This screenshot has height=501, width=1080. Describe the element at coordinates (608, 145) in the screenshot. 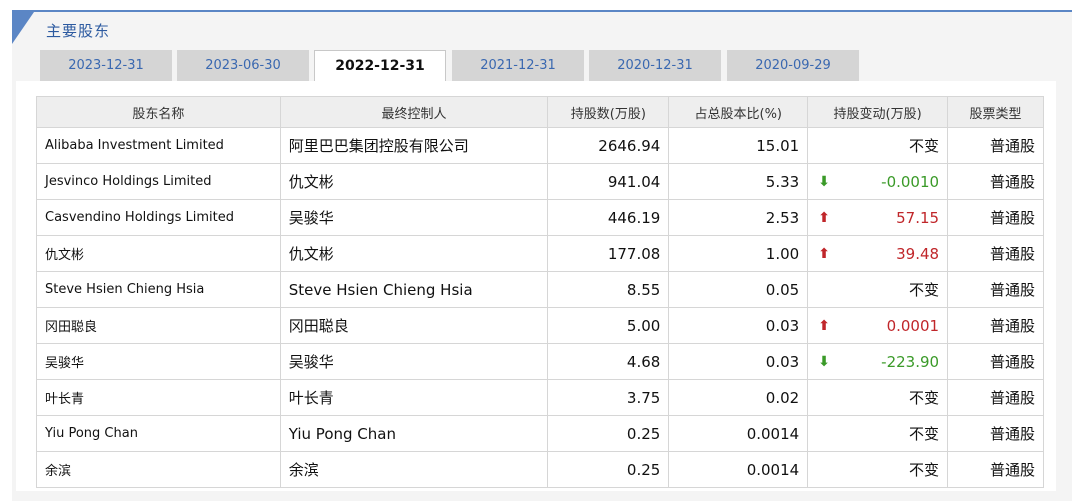

I see `shares-cell: 2646.94` at that location.